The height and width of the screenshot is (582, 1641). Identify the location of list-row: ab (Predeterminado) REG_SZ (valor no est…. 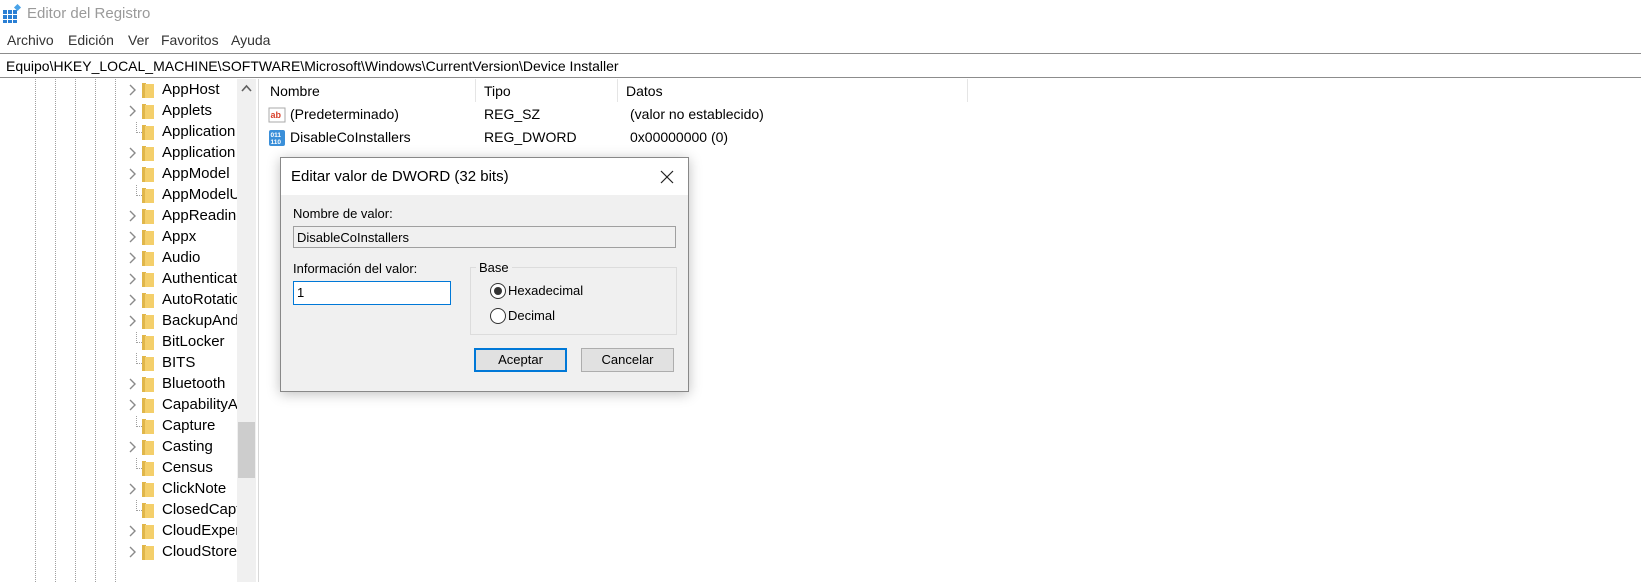
(617, 115).